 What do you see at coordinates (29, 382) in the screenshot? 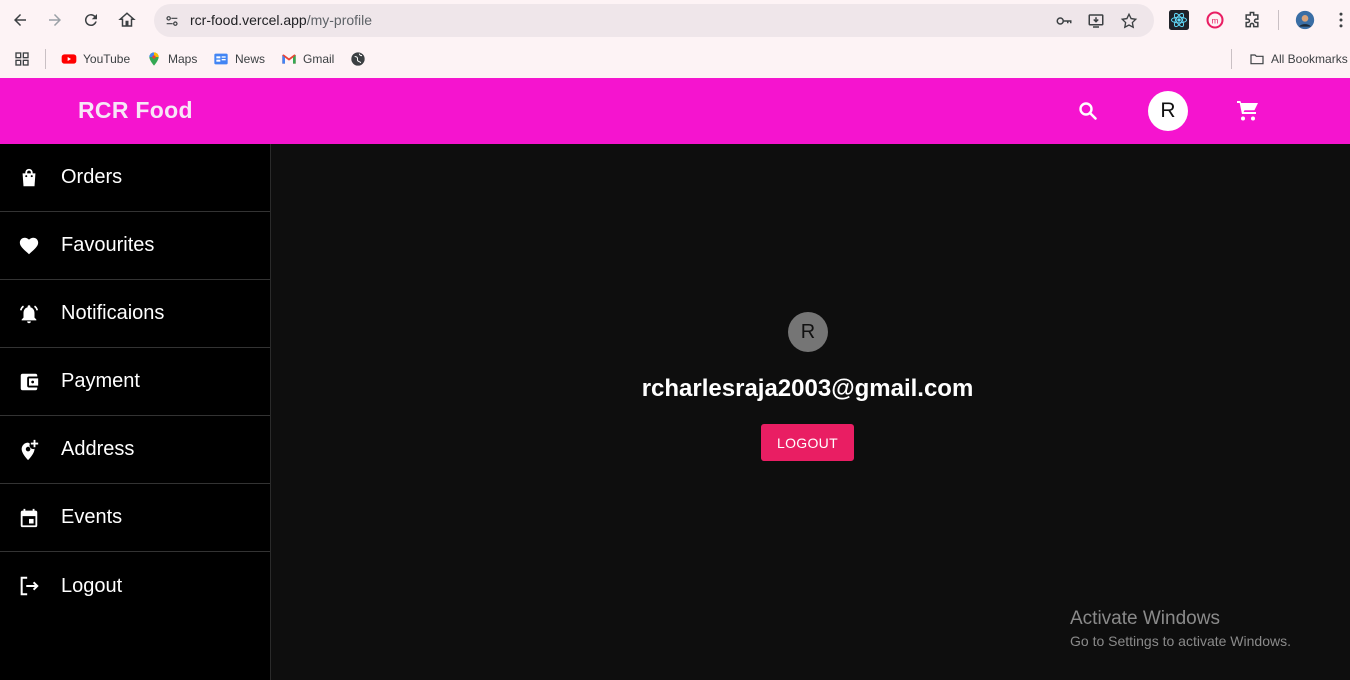
I see `wallet-icon` at bounding box center [29, 382].